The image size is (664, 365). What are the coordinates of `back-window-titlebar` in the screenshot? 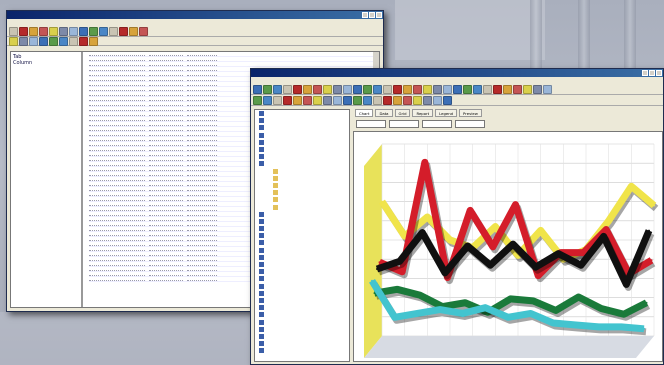 It's located at (195, 15).